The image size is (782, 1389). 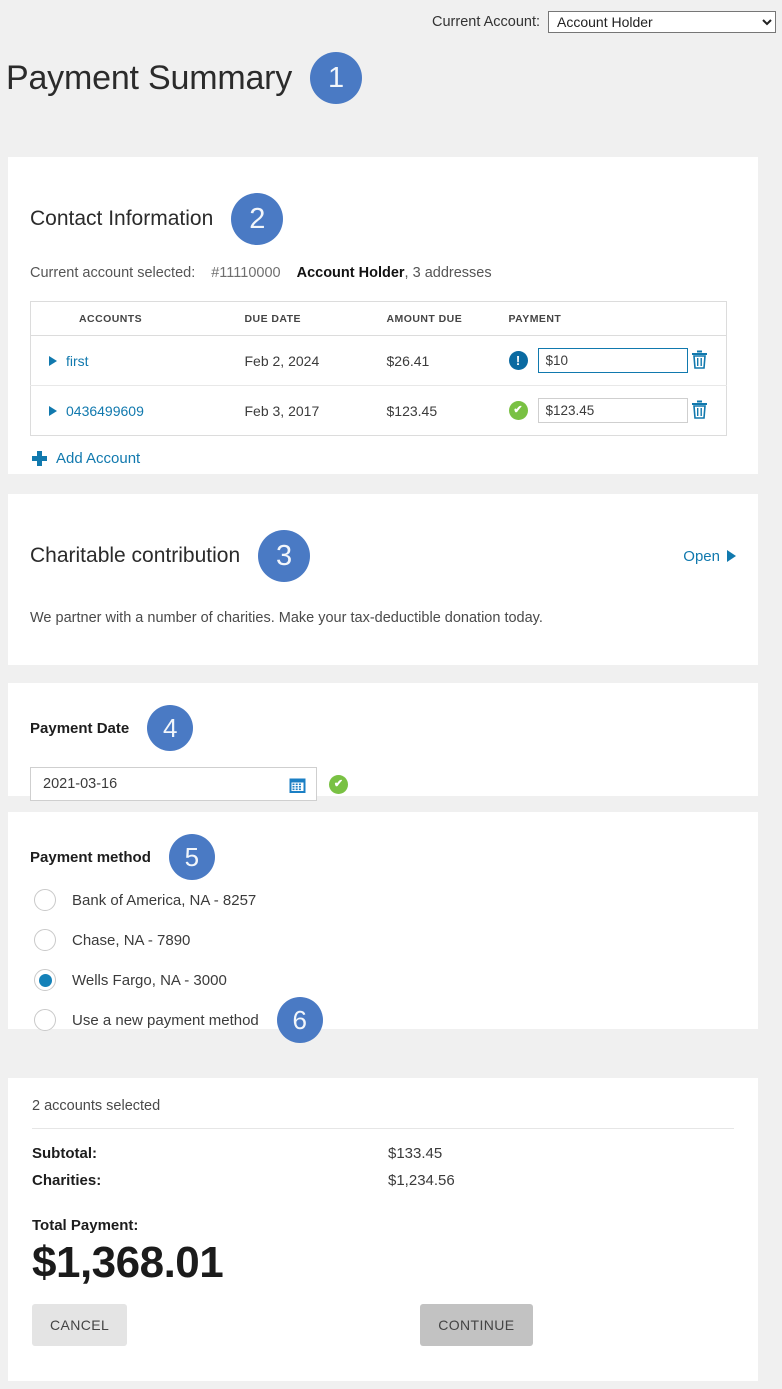 What do you see at coordinates (96, 1106) in the screenshot?
I see `accounts-selected-count: 2 accounts selected` at bounding box center [96, 1106].